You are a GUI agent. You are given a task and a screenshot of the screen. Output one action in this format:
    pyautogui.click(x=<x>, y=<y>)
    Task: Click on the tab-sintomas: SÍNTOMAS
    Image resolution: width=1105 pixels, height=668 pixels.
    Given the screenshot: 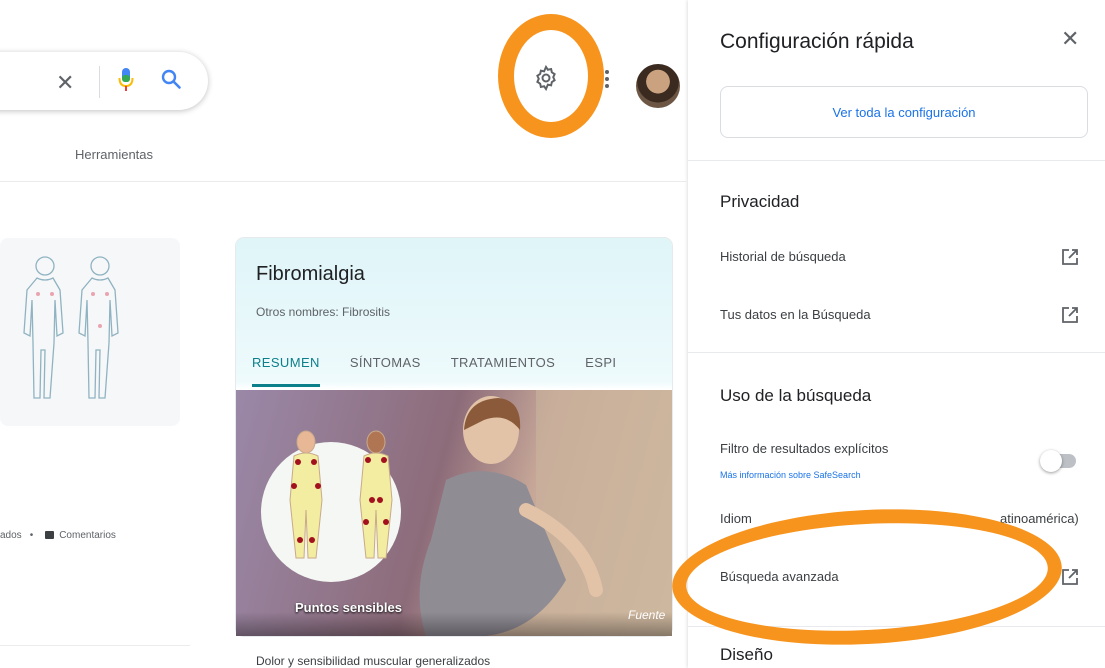 What is the action you would take?
    pyautogui.click(x=385, y=369)
    